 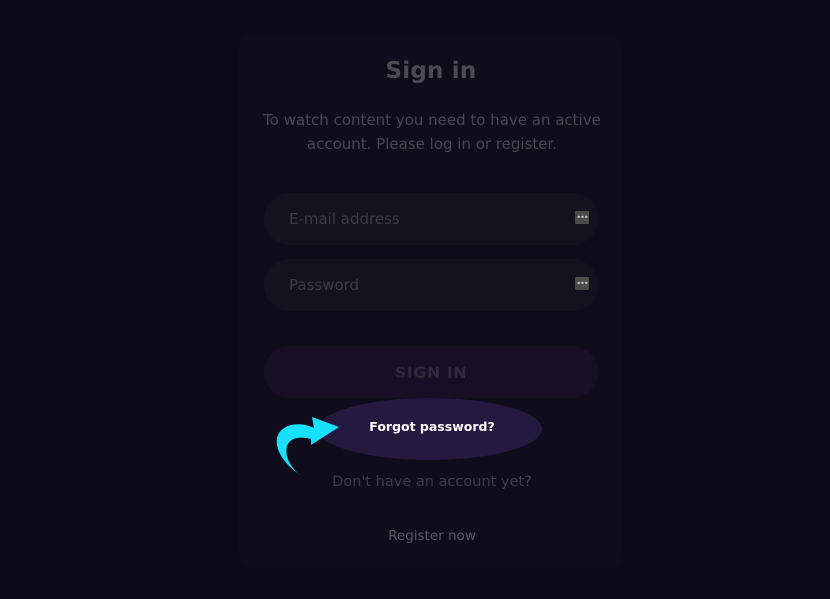 I want to click on no-account-text: Don't have an account yet?, so click(x=432, y=482).